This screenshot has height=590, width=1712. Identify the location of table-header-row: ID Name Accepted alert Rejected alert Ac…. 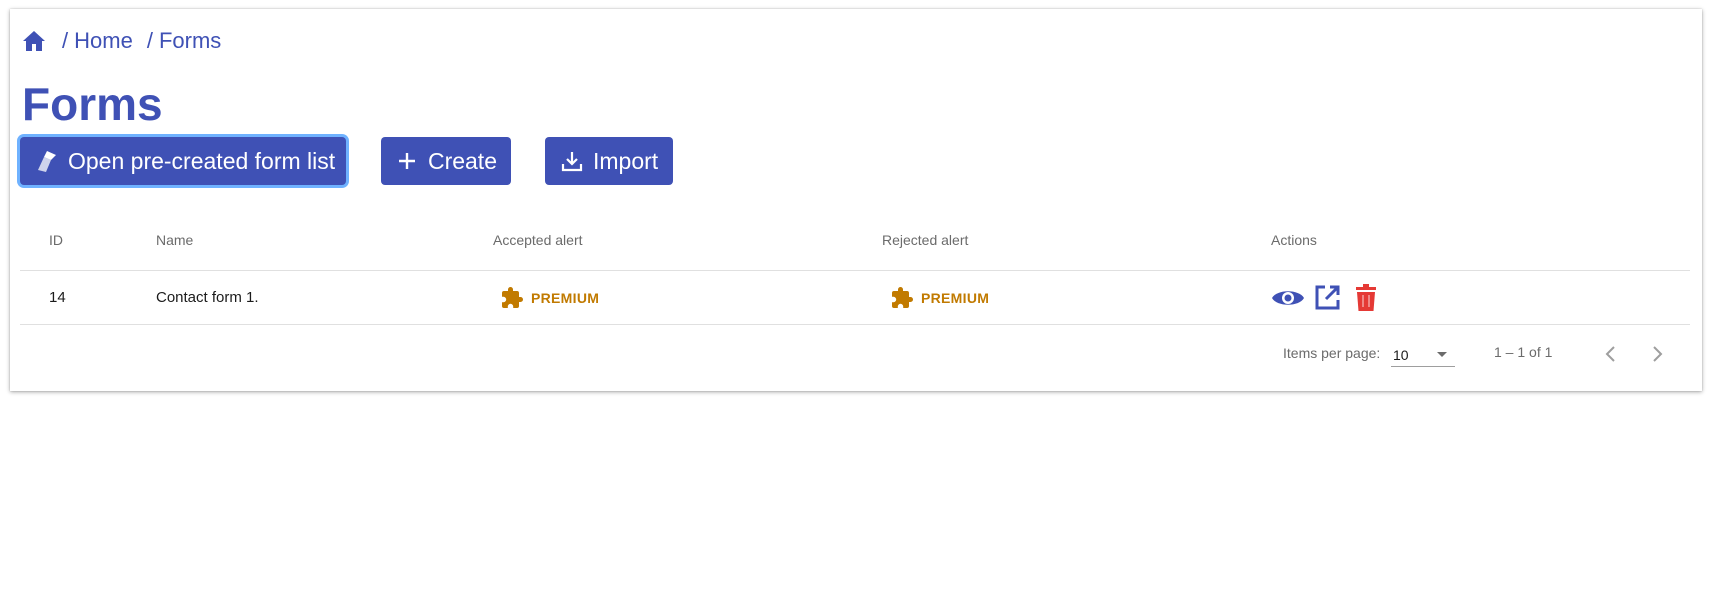
(855, 240).